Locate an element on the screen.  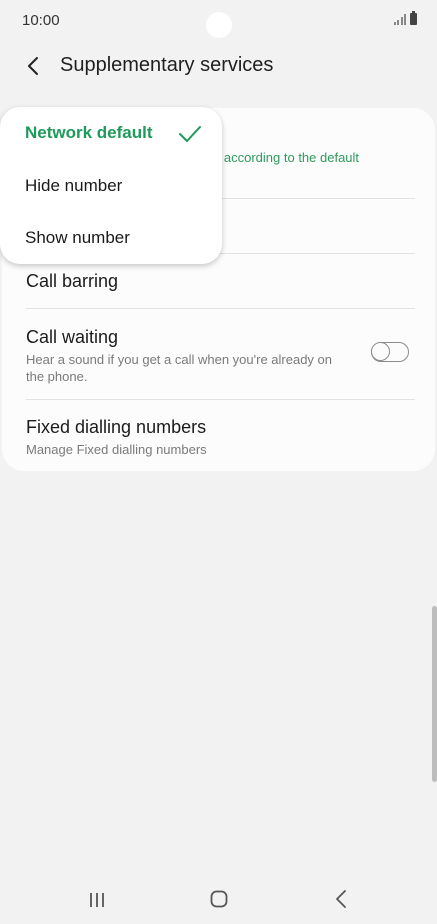
toggle-knob is located at coordinates (380, 351).